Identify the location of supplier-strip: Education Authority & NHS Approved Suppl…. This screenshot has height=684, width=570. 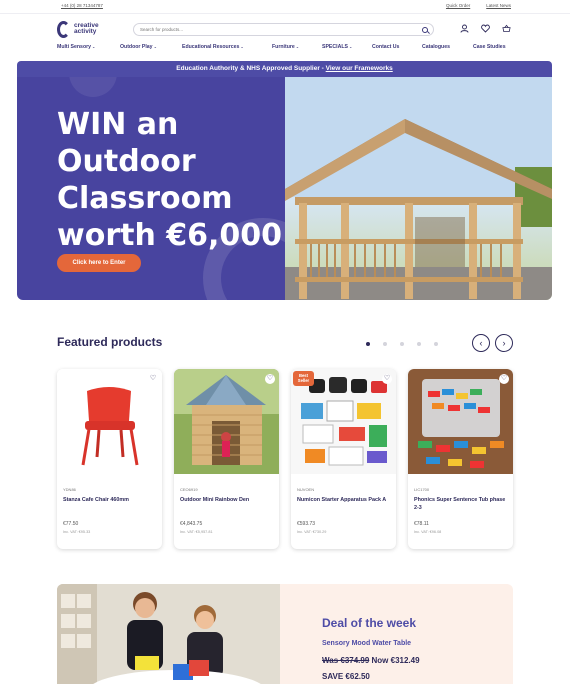
(284, 69).